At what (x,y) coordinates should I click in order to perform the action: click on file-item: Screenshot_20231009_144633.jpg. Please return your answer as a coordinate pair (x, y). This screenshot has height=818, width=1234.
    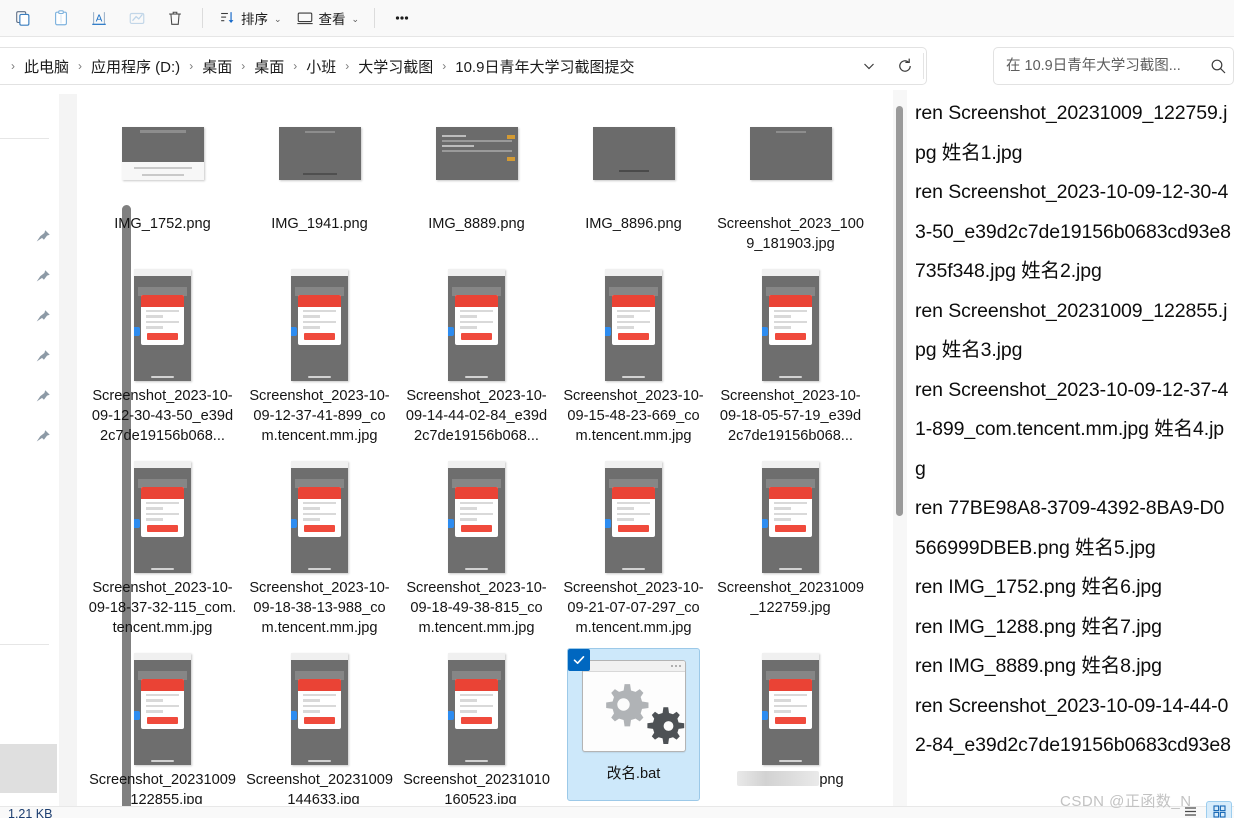
    Looking at the image, I should click on (319, 725).